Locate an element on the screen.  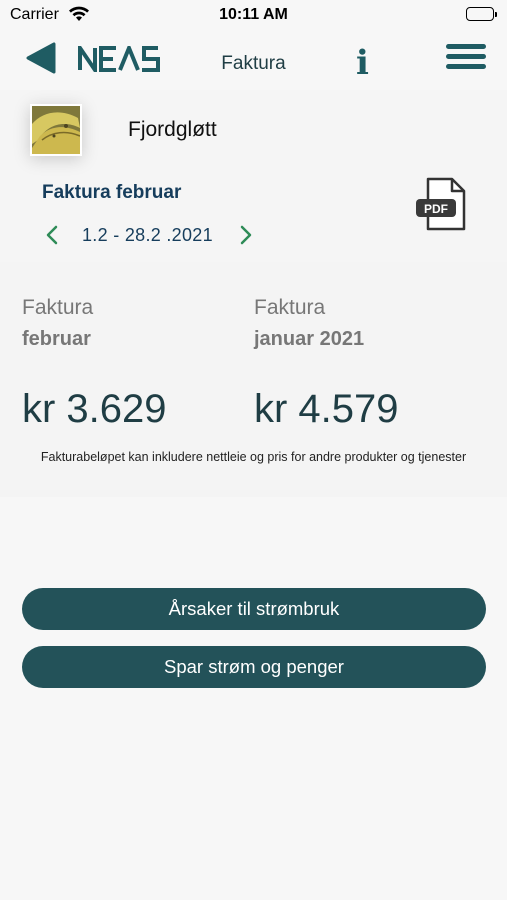
page-title: Faktura is located at coordinates (253, 63).